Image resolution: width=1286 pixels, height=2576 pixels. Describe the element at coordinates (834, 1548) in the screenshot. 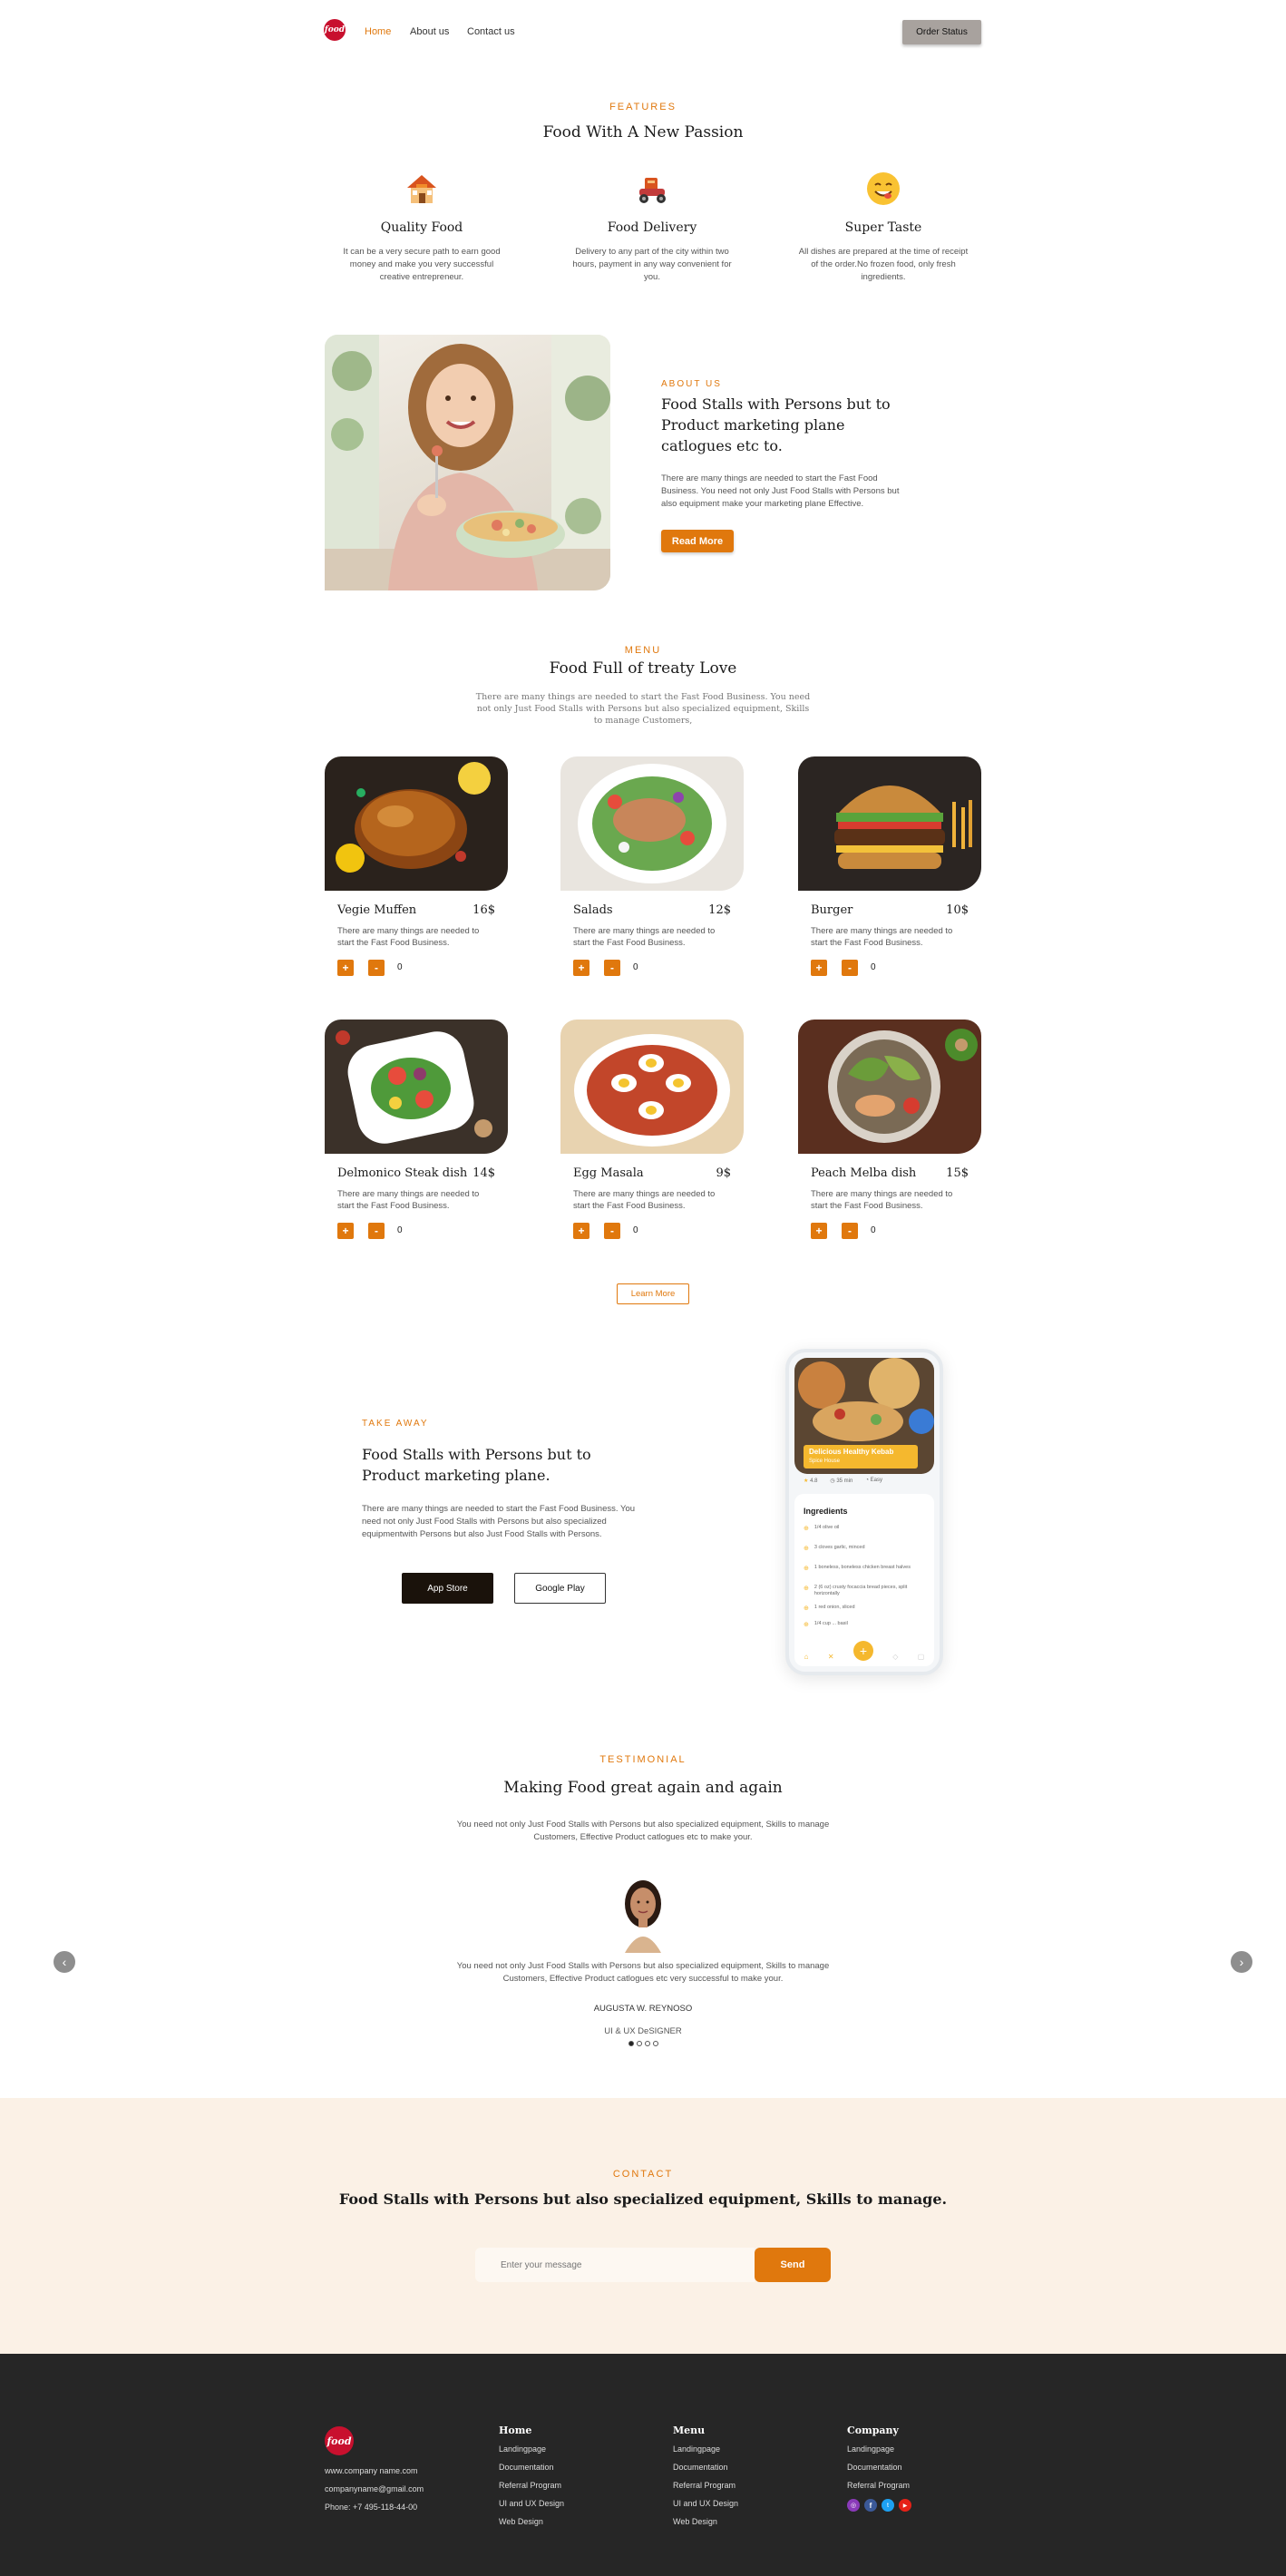

I see `ingredient-row: ⊕ 3 cloves garlic, minced` at that location.